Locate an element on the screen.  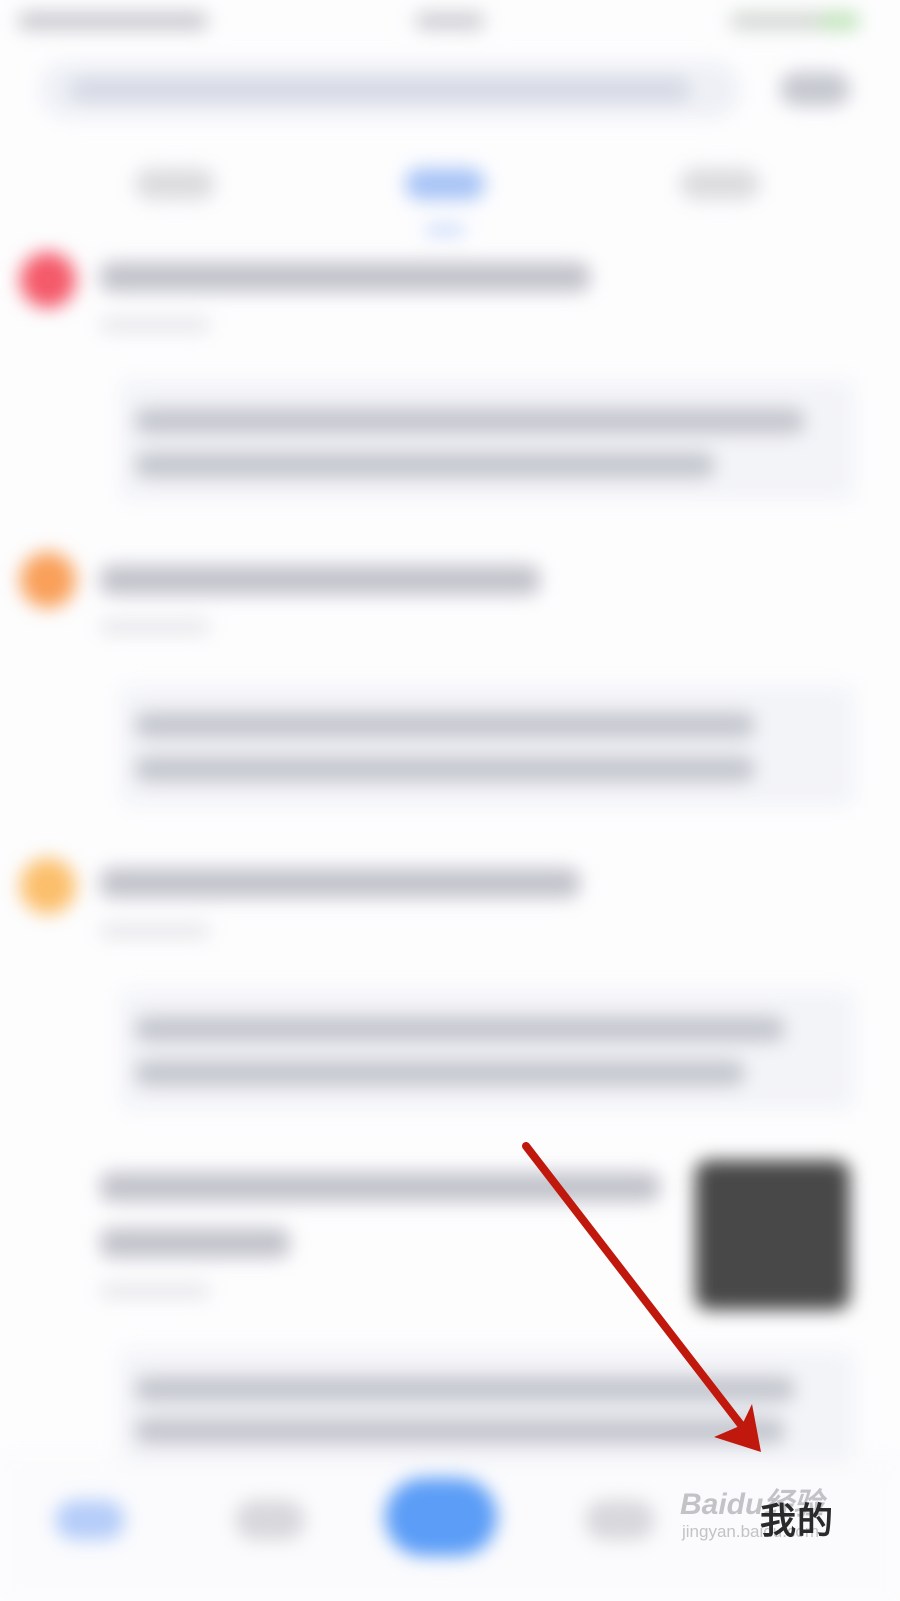
list-item-title-line2 is located at coordinates (195, 1243).